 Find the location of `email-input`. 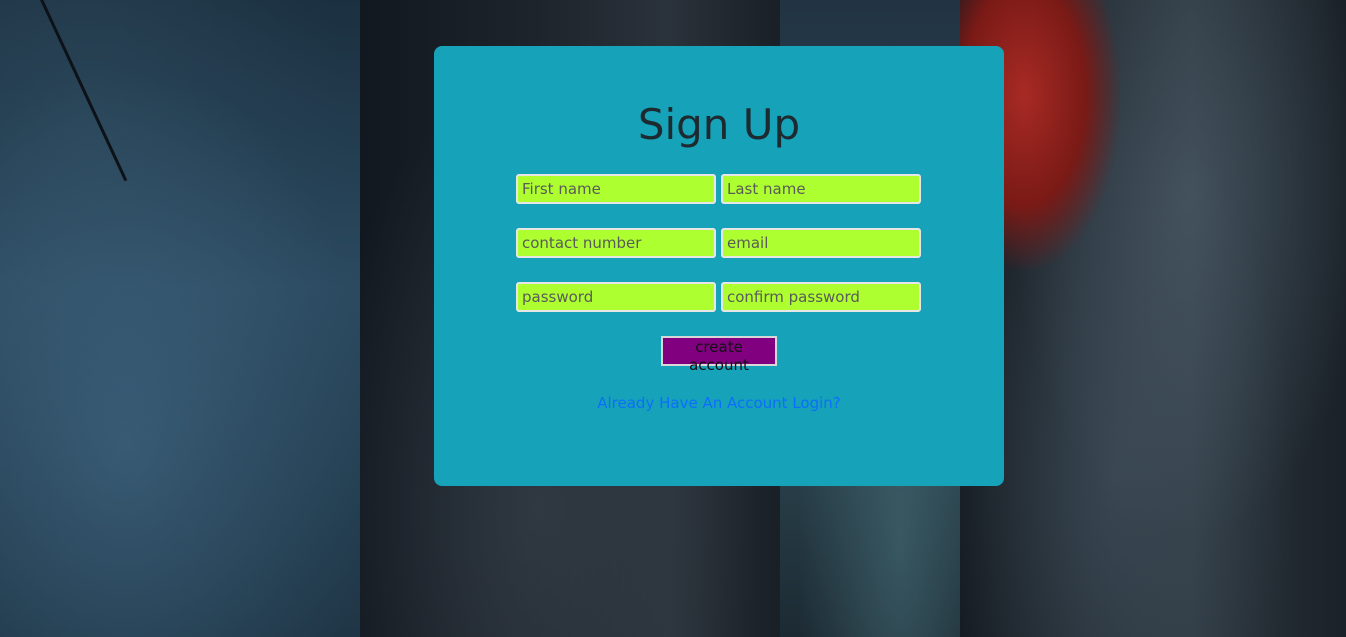

email-input is located at coordinates (821, 243).